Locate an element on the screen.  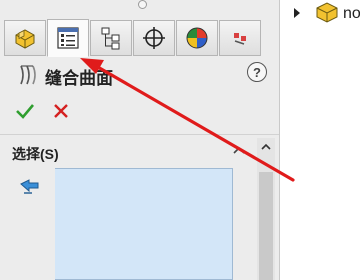
dimxpert-manager-tab is located at coordinates (154, 38).